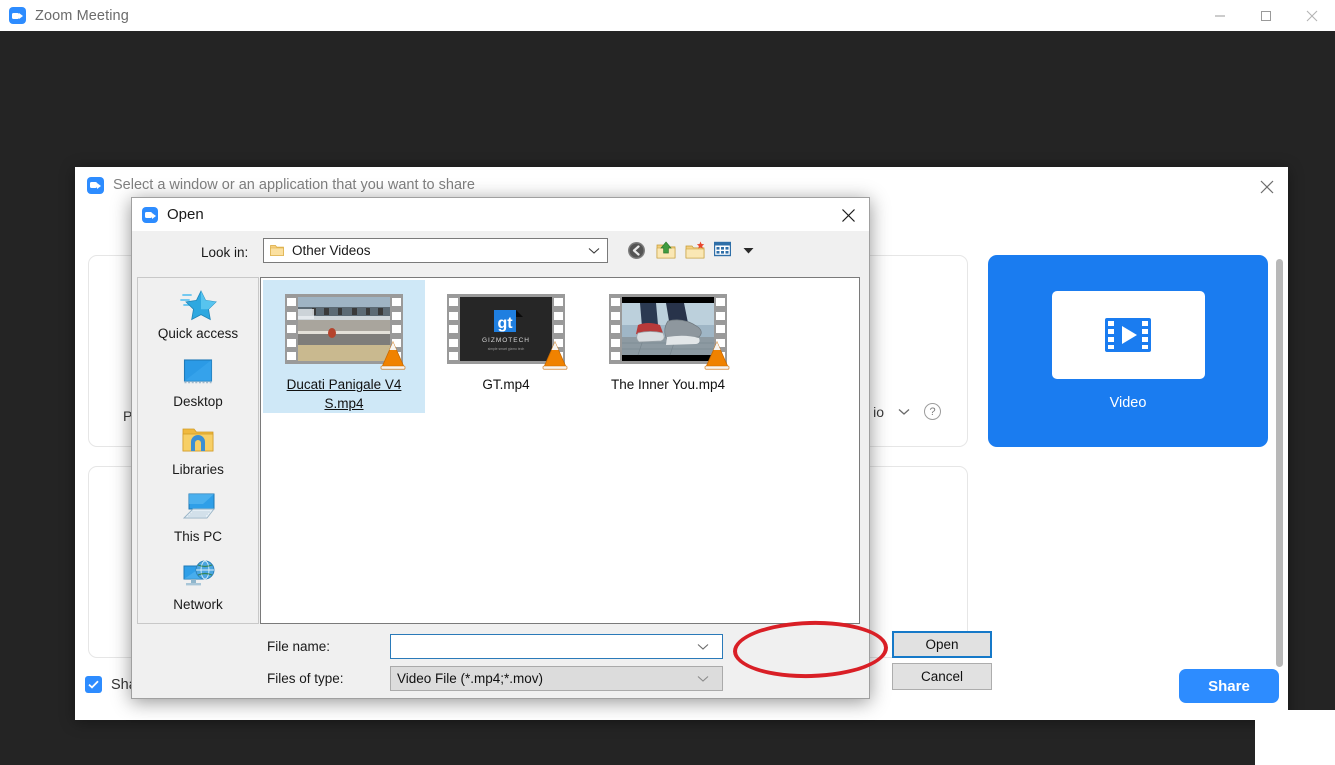 This screenshot has width=1335, height=765. Describe the element at coordinates (198, 509) in the screenshot. I see `this-pc-icon` at that location.